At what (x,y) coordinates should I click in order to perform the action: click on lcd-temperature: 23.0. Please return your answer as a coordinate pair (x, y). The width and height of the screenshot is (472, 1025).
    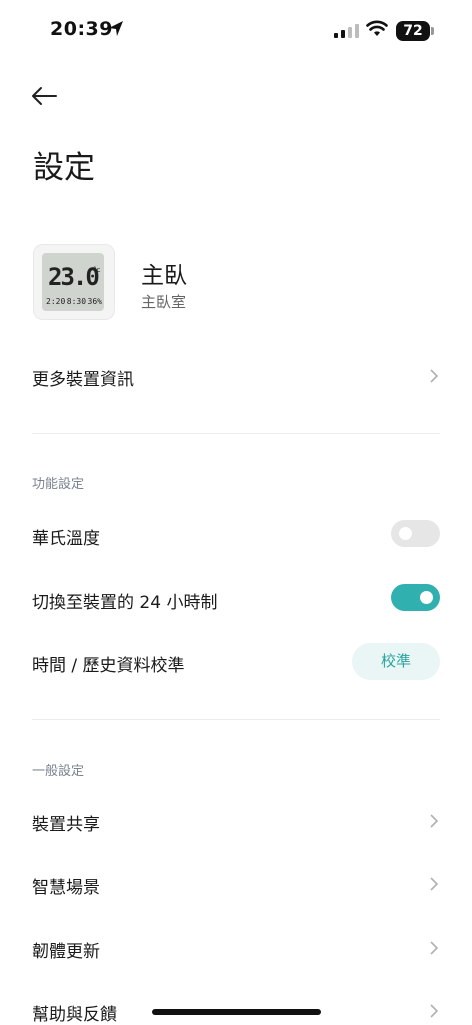
    Looking at the image, I should click on (74, 277).